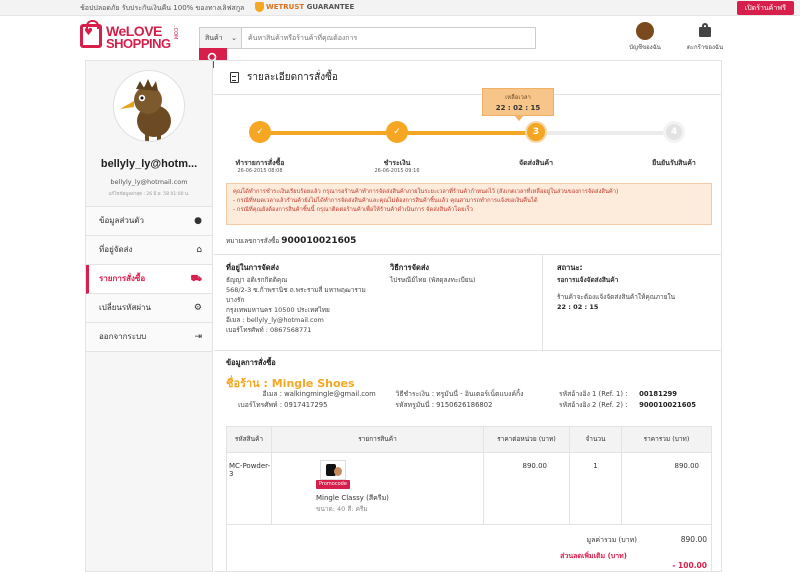 The image size is (800, 572). What do you see at coordinates (433, 280) in the screenshot?
I see `shipping-method-value: ไปรษณีย์ไทย (พัสดุลงทะเบียน)` at bounding box center [433, 280].